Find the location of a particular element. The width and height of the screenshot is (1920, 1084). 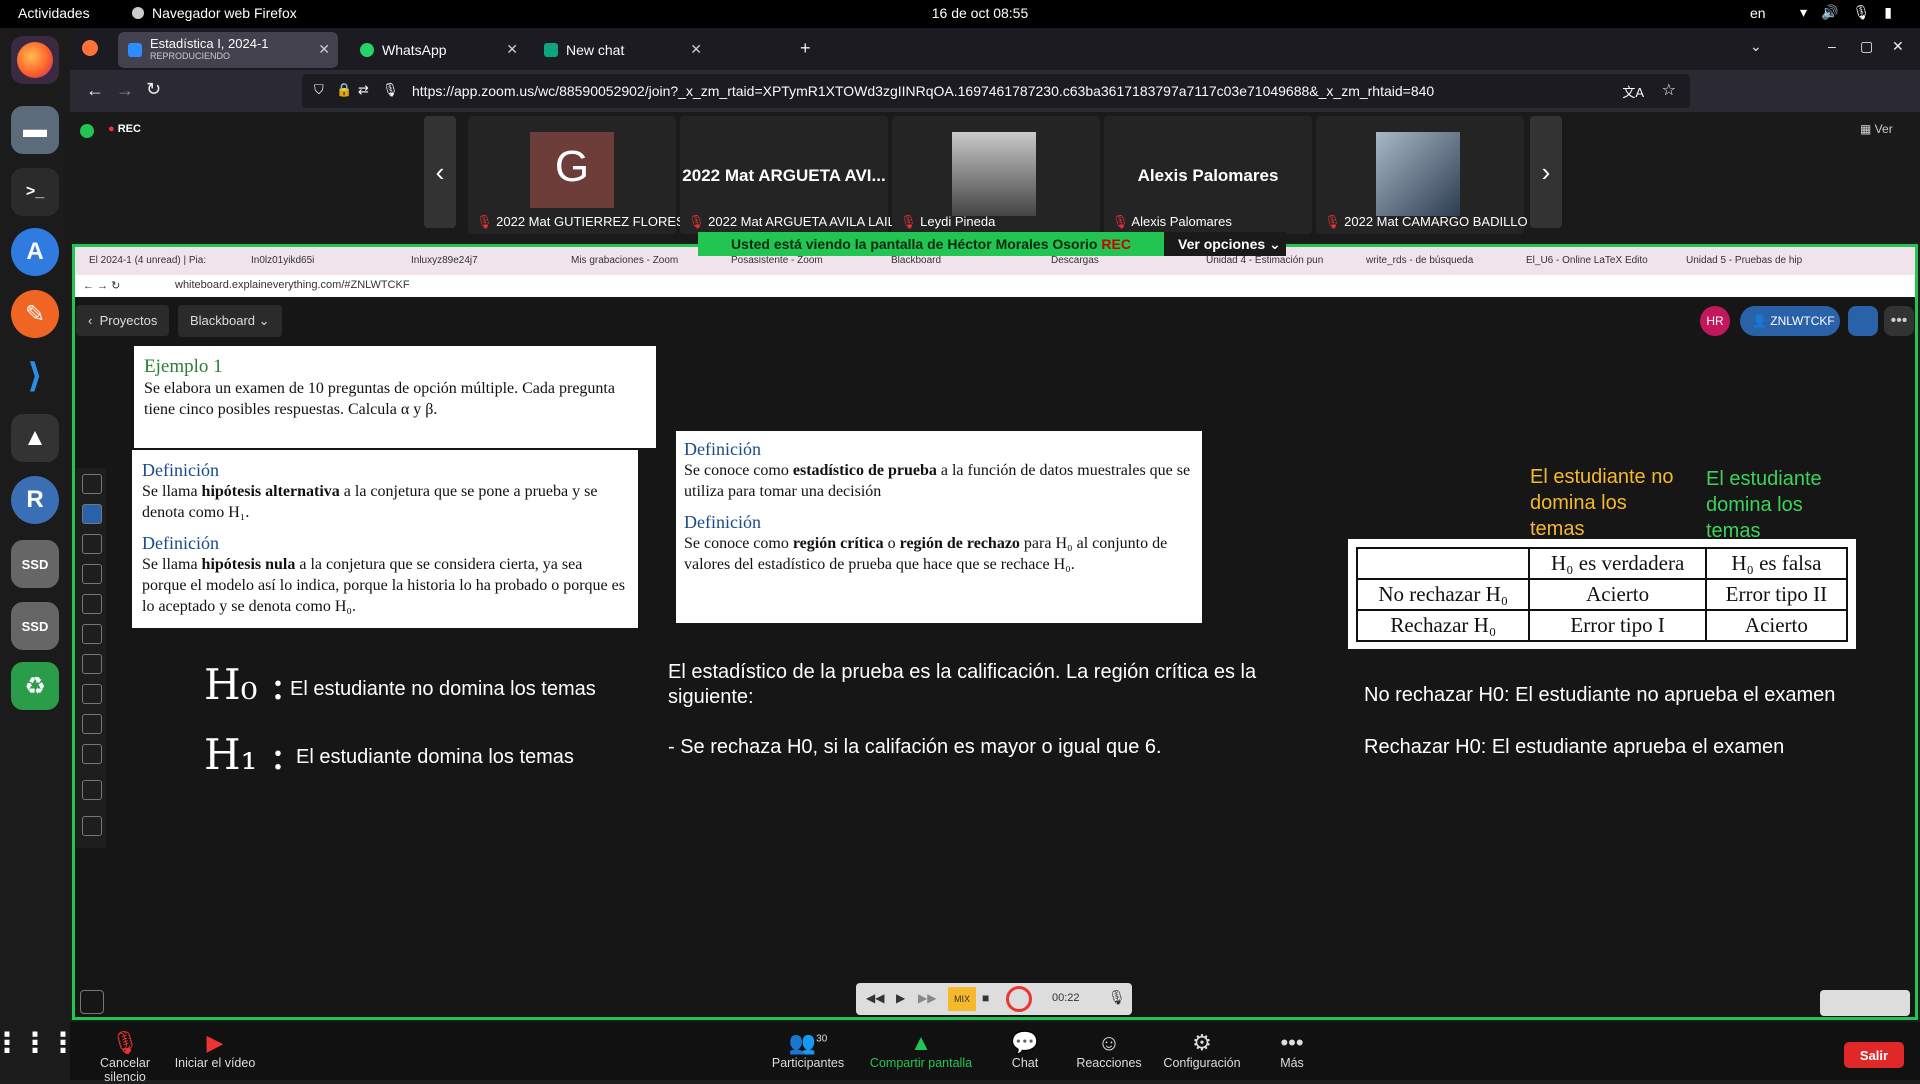

leave-button: Salir is located at coordinates (1874, 1055).